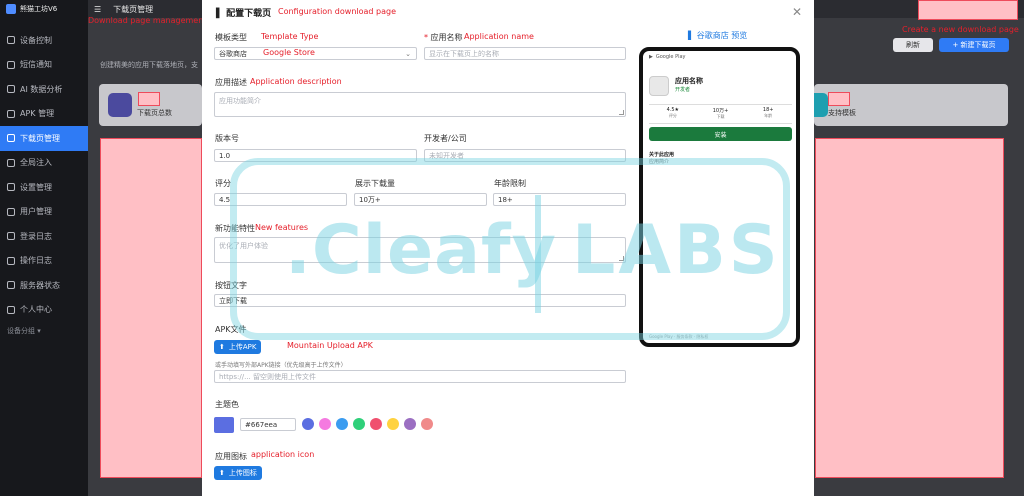 The width and height of the screenshot is (1024, 496). Describe the element at coordinates (44, 40) in the screenshot. I see `sidebar-item-device-control: 设备控制` at that location.